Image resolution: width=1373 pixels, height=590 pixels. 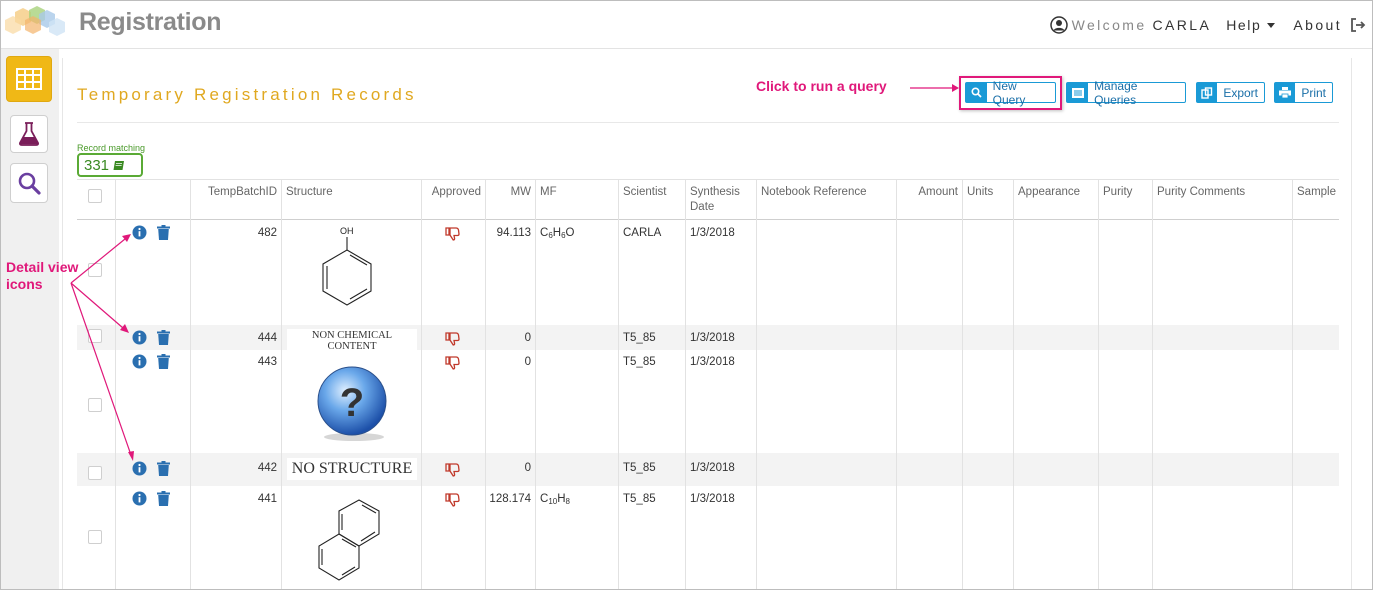 I want to click on welcome-text: Welcome, so click(x=1109, y=25).